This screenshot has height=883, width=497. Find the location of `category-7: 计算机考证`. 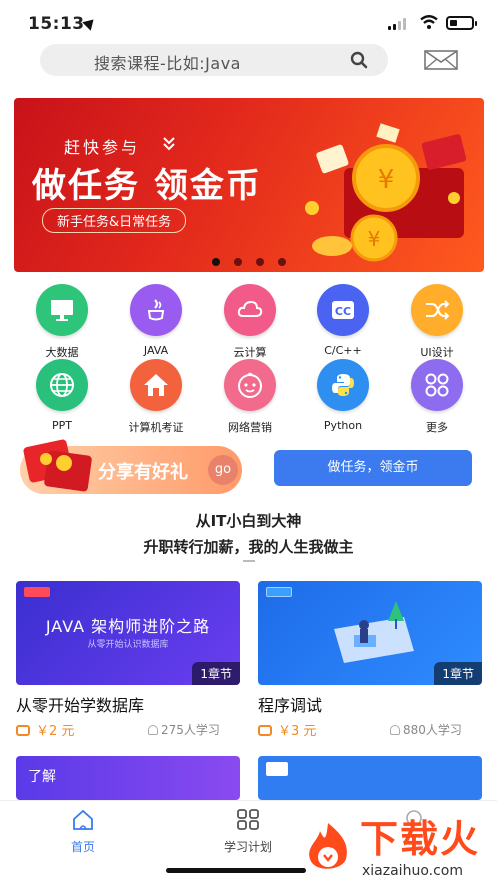

category-7: 计算机考证 is located at coordinates (156, 397).